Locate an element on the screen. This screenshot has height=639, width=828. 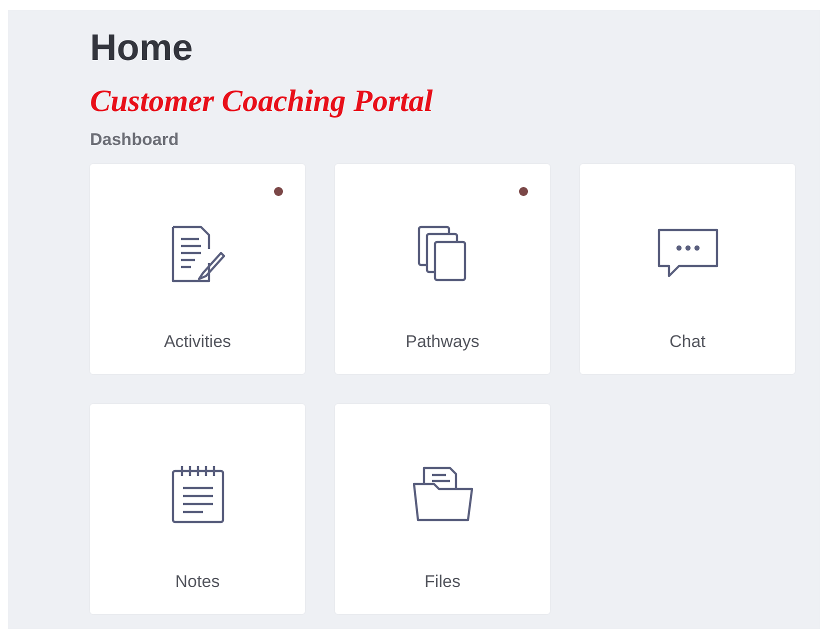
dashboard-tile: Notes is located at coordinates (197, 509).